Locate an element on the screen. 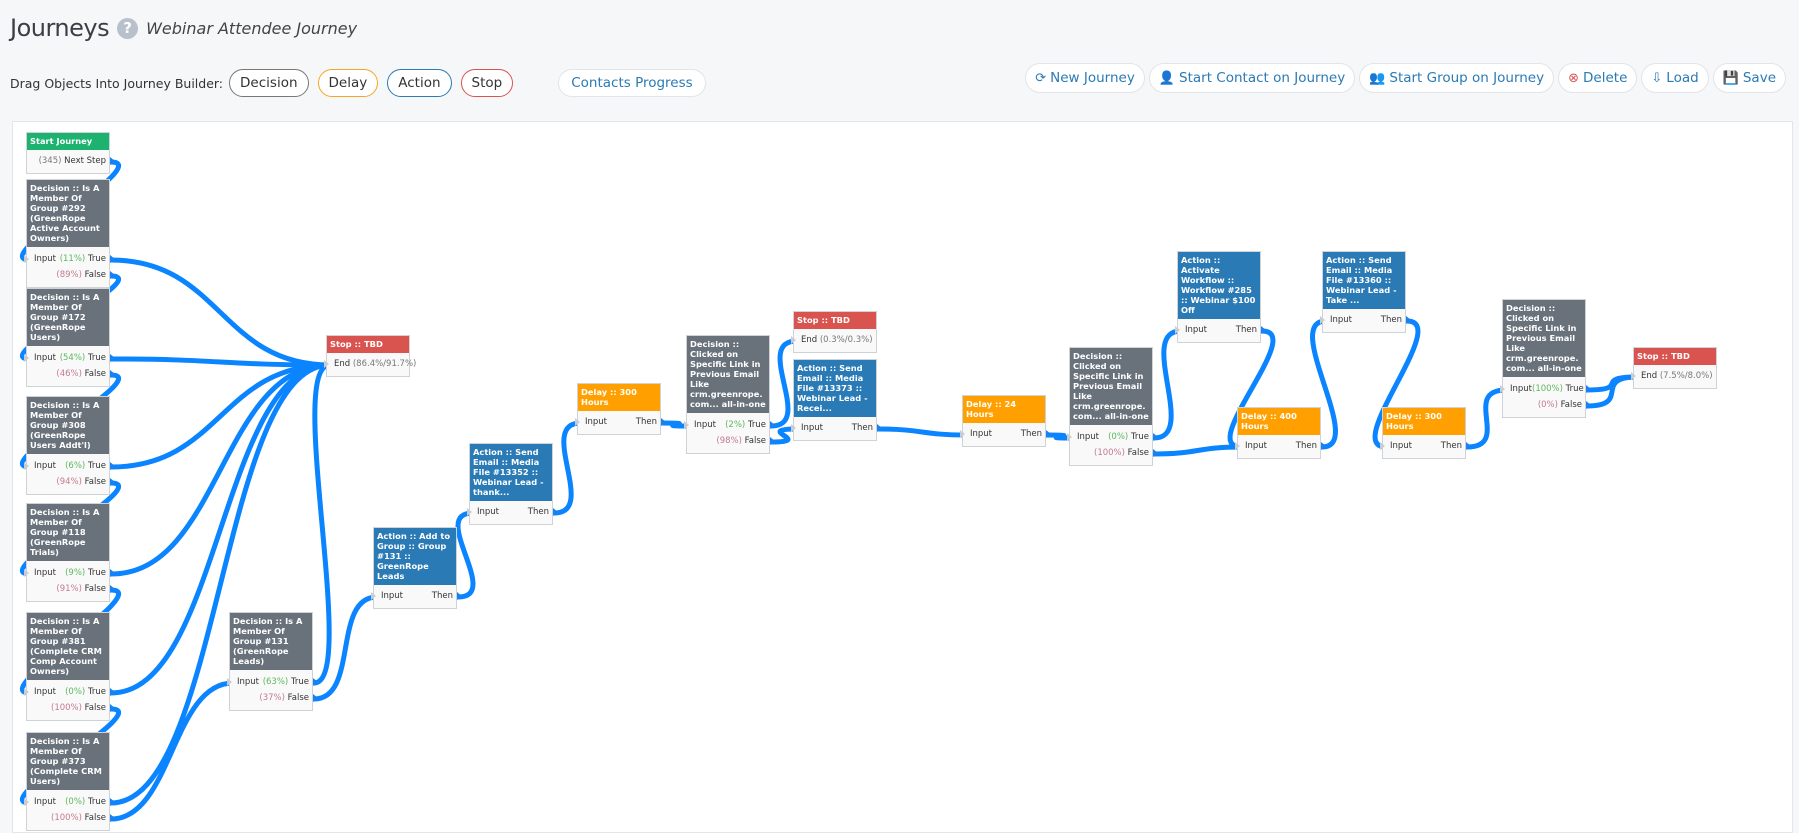  help-icon: ? is located at coordinates (128, 28).